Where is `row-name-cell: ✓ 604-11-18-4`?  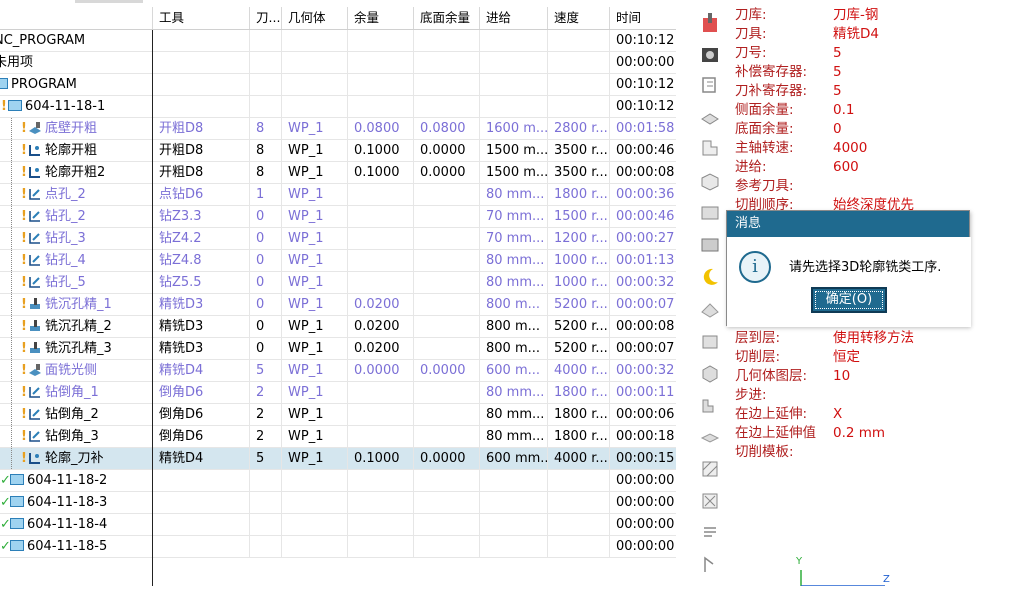 row-name-cell: ✓ 604-11-18-4 is located at coordinates (76, 524).